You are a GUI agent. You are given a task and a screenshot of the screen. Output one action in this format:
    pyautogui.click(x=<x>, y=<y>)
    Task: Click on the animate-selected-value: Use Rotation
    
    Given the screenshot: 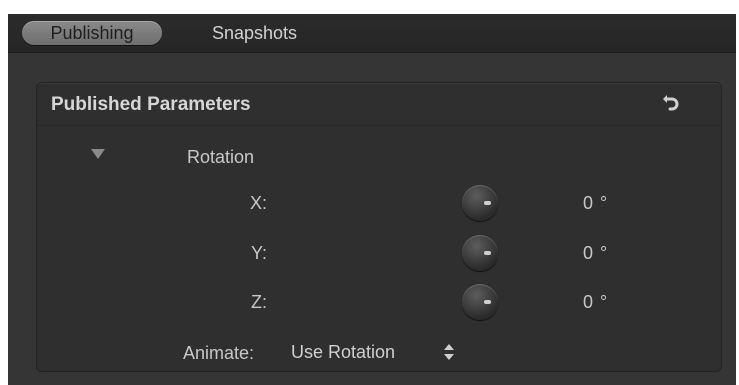 What is the action you would take?
    pyautogui.click(x=343, y=352)
    